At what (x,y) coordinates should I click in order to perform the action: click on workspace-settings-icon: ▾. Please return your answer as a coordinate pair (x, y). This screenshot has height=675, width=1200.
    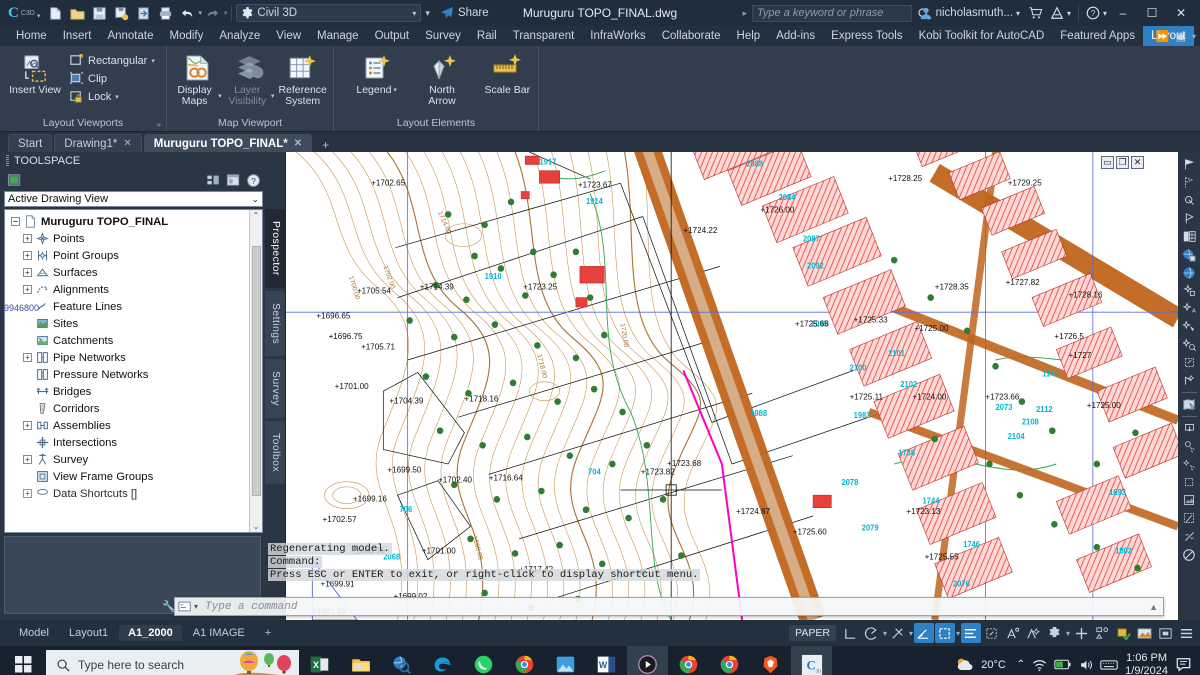
    Looking at the image, I should click on (427, 13).